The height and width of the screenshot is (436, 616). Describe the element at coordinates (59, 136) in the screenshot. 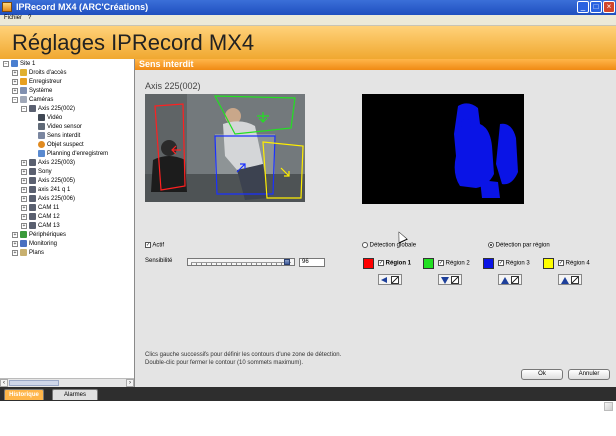

I see `tree-item-sens-interdit: Sens interdit` at that location.